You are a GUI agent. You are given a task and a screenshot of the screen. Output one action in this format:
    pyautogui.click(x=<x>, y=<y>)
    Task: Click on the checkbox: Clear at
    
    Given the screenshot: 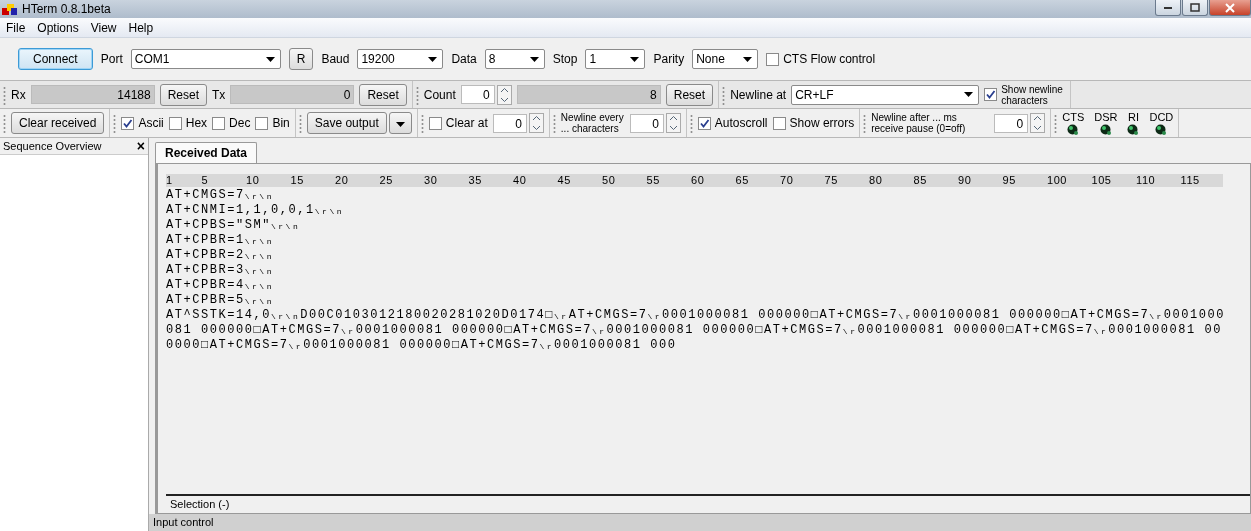 What is the action you would take?
    pyautogui.click(x=458, y=123)
    